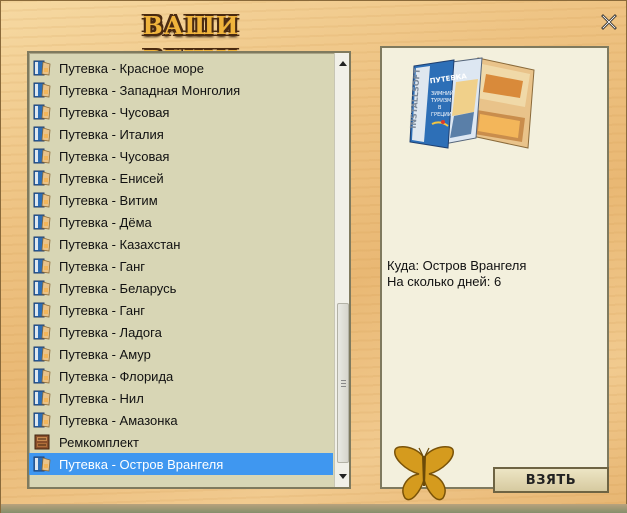 The width and height of the screenshot is (627, 513). I want to click on list-item: Путевка - Остров Врангеля, so click(181, 464).